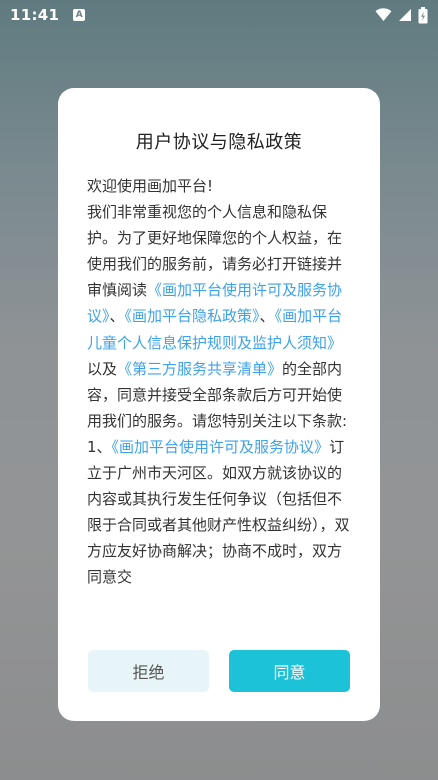  Describe the element at coordinates (102, 368) in the screenshot. I see `connector-text: 以及` at that location.